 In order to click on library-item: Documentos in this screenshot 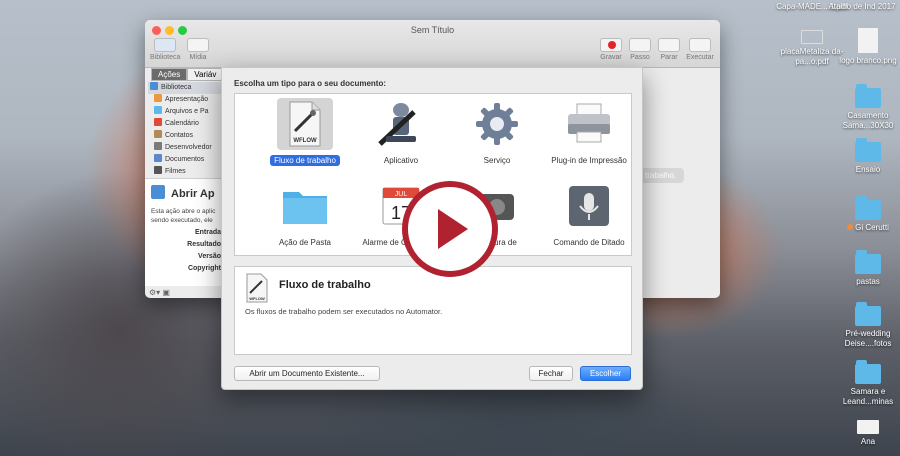, I will do `click(186, 160)`.